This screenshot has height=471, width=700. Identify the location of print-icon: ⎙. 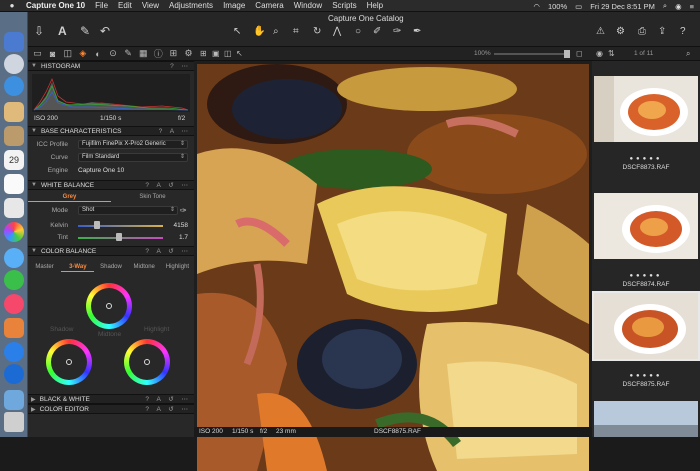
(642, 31).